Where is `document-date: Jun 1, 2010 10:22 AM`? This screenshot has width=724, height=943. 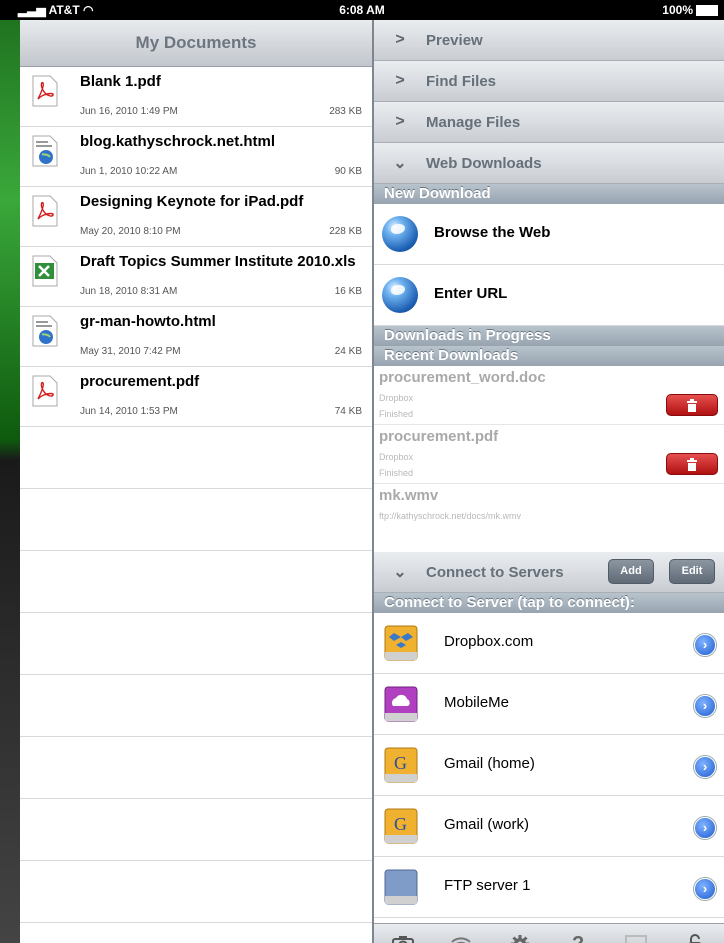
document-date: Jun 1, 2010 10:22 AM is located at coordinates (129, 171).